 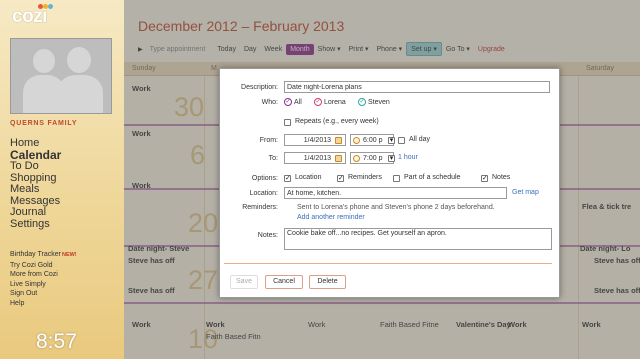 I want to click on nav-sign-out: Sign Out, so click(x=43, y=294).